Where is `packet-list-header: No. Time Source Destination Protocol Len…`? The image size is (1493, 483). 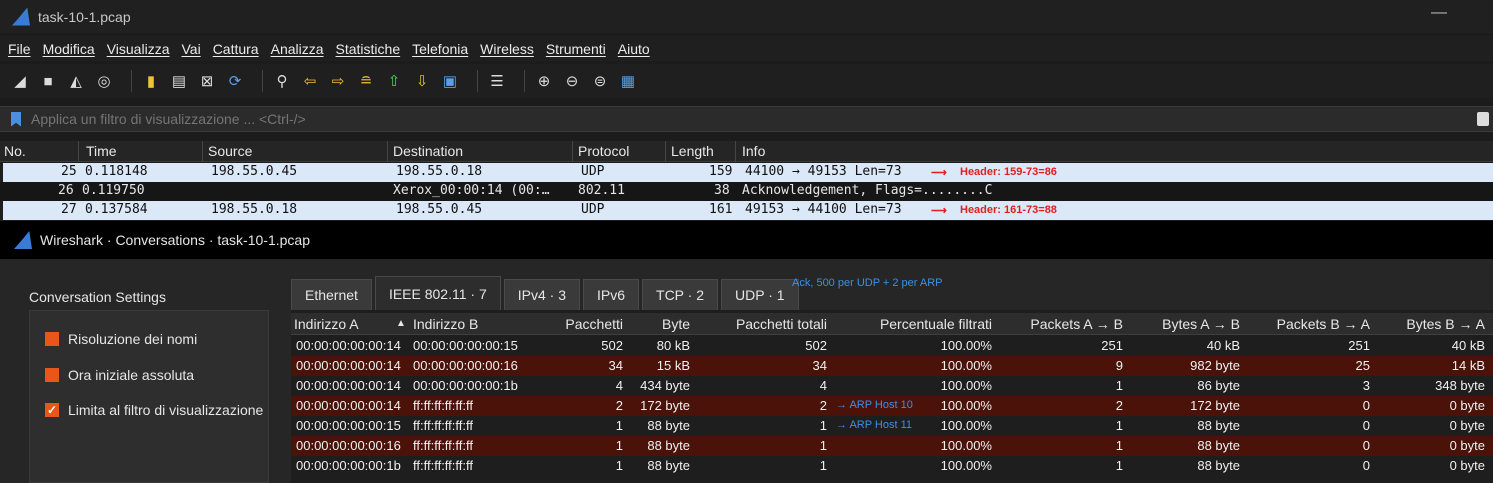 packet-list-header: No. Time Source Destination Protocol Len… is located at coordinates (746, 151).